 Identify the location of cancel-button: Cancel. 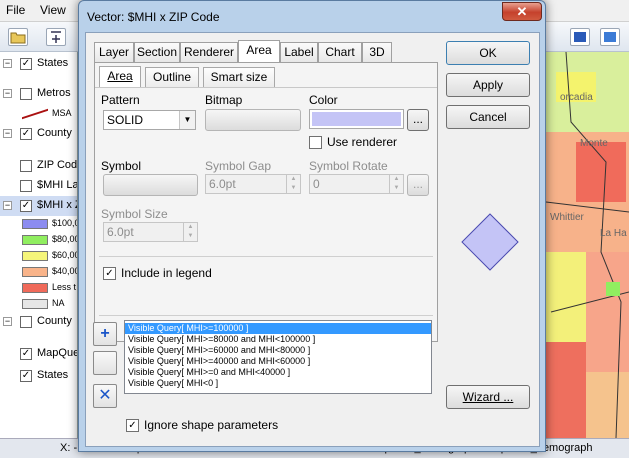
(488, 117).